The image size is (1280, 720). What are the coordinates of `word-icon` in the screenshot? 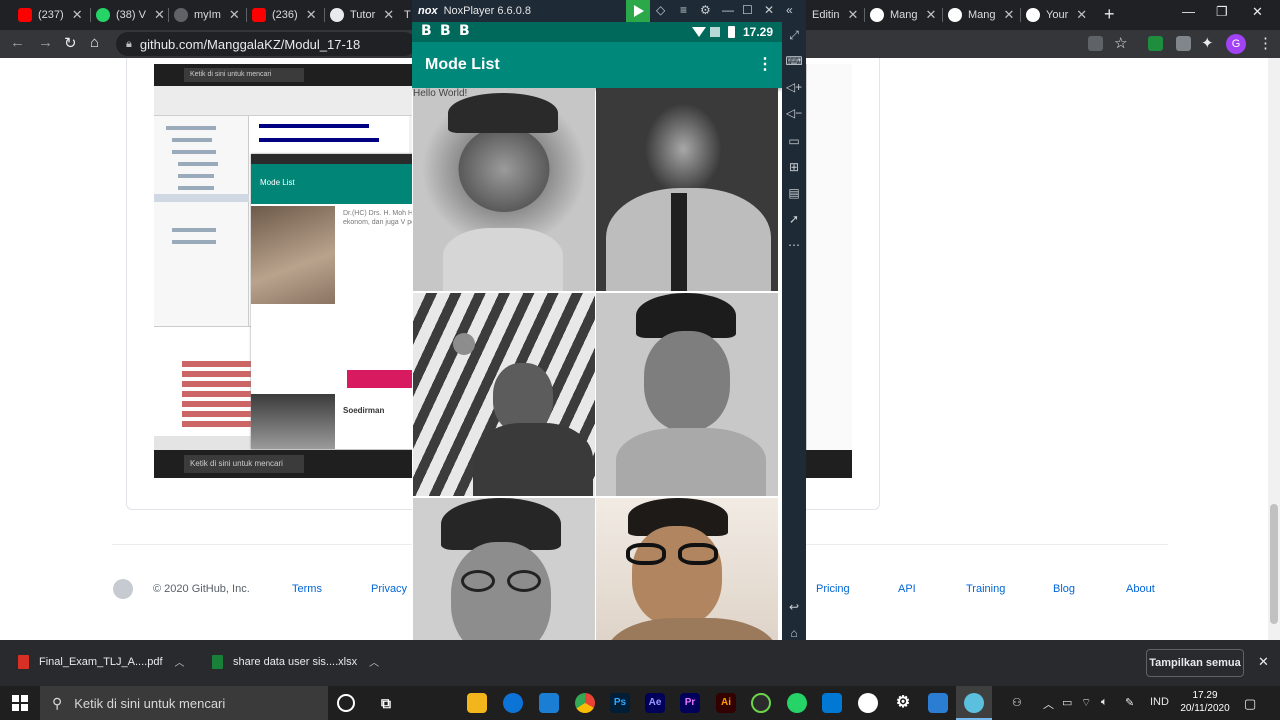 It's located at (938, 703).